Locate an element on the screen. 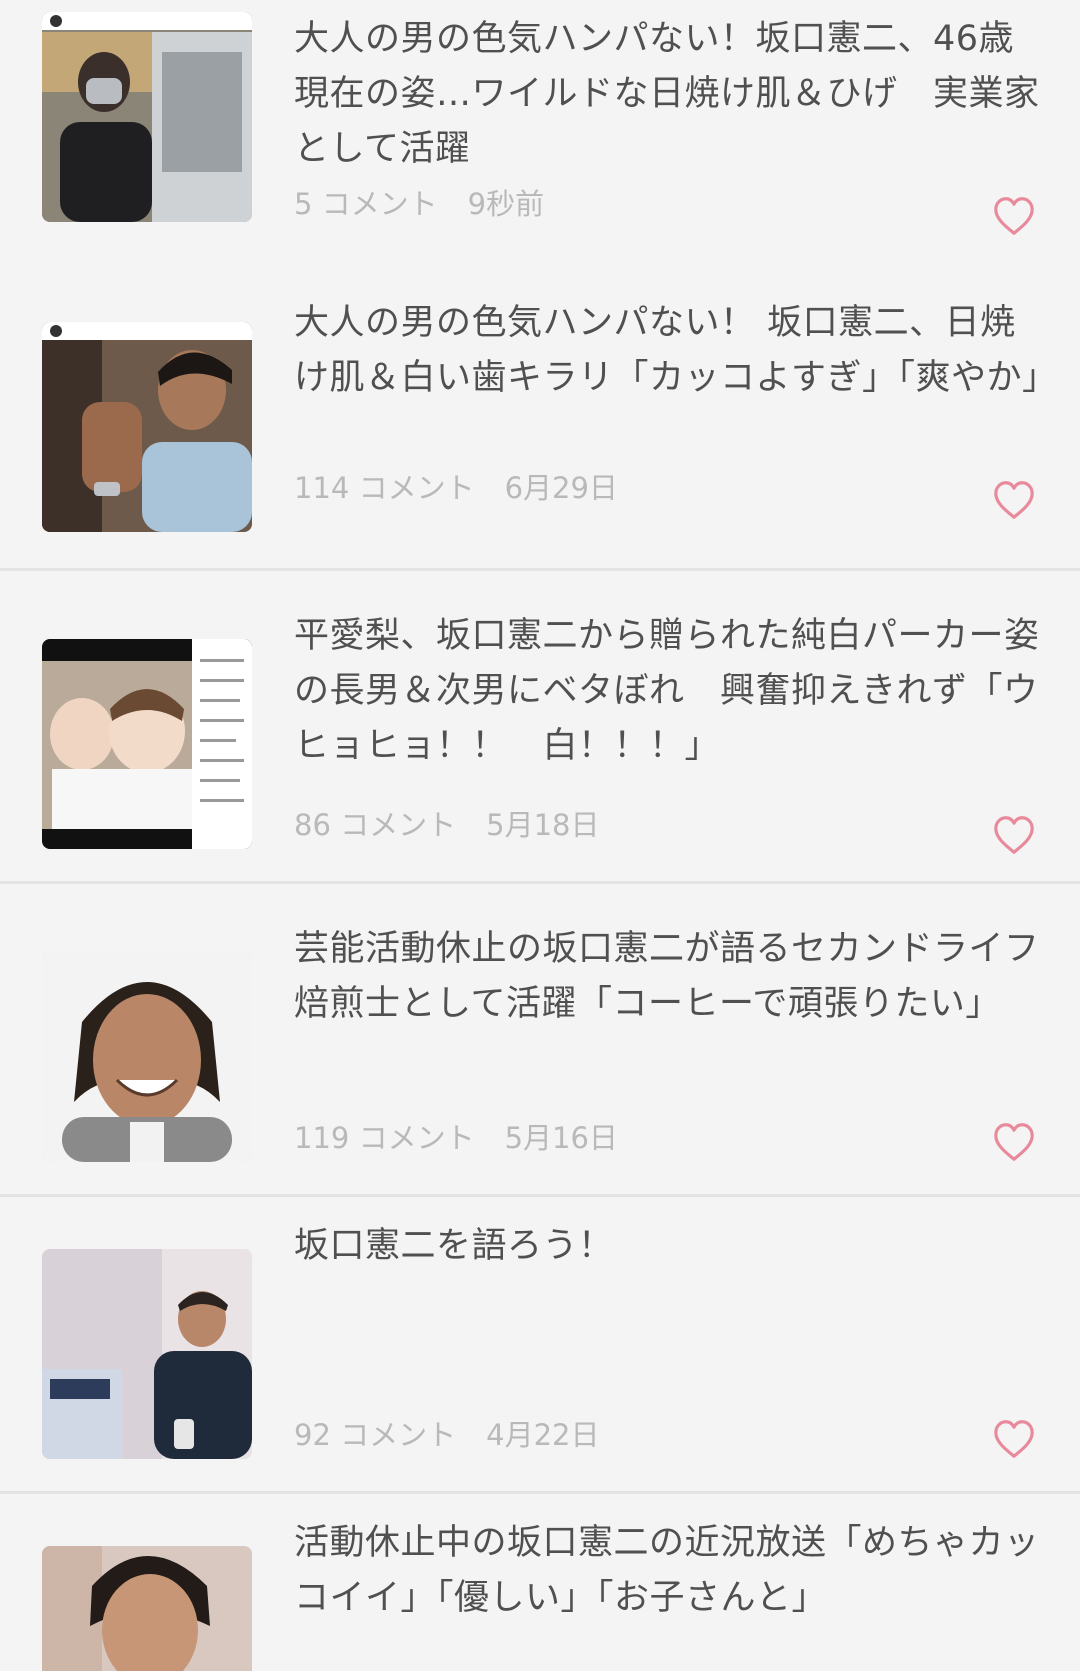 This screenshot has width=1080, height=1671. comment-count: 119 コメント is located at coordinates (384, 1138).